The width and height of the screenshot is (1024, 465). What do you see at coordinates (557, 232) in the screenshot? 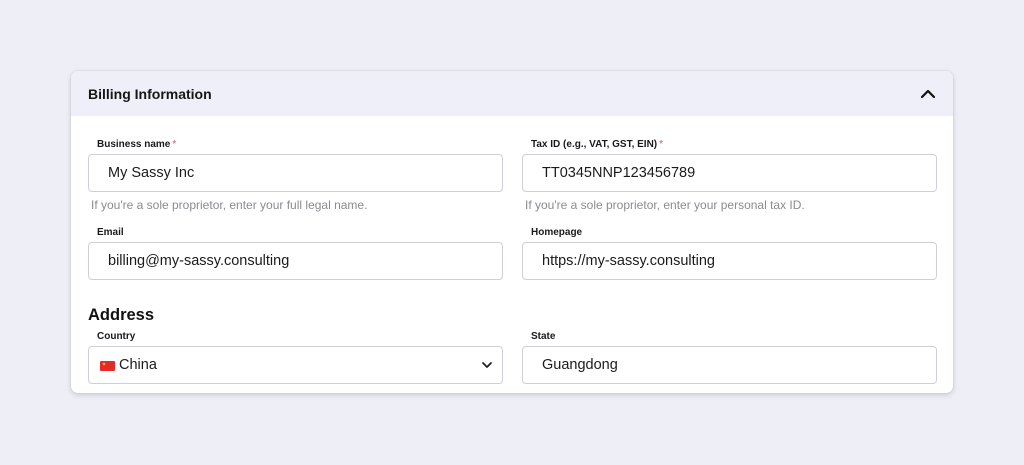
I see `homepage-label: Homepage` at bounding box center [557, 232].